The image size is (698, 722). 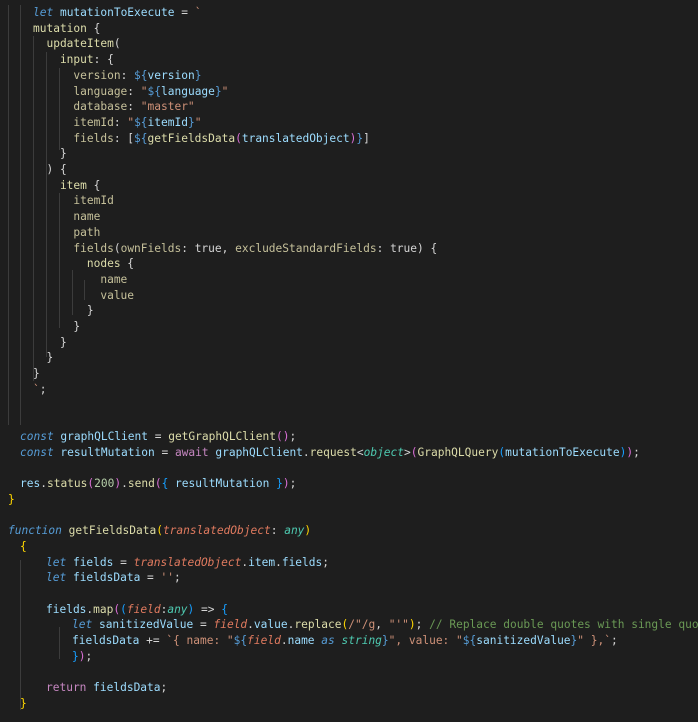 What do you see at coordinates (177, 609) in the screenshot?
I see `code-token: any` at bounding box center [177, 609].